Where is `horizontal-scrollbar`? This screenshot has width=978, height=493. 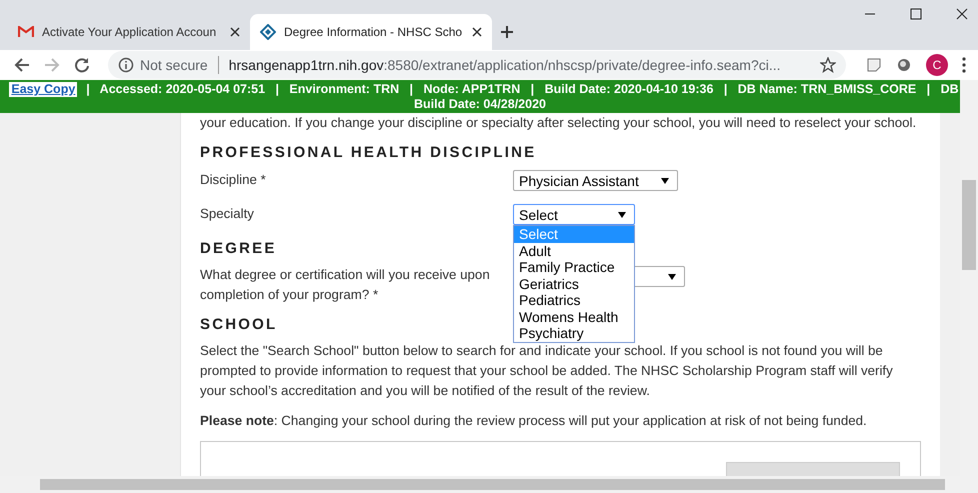 horizontal-scrollbar is located at coordinates (489, 484).